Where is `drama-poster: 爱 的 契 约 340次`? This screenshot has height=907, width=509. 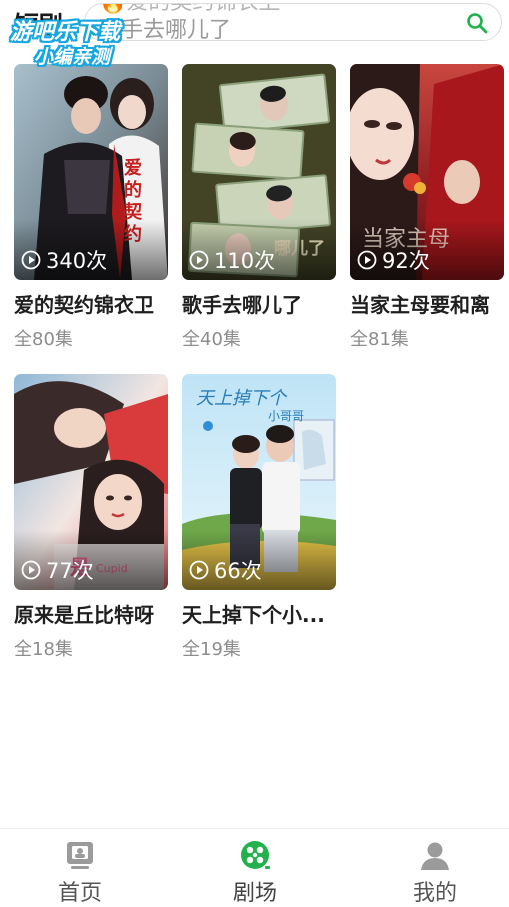 drama-poster: 爱 的 契 约 340次 is located at coordinates (91, 172).